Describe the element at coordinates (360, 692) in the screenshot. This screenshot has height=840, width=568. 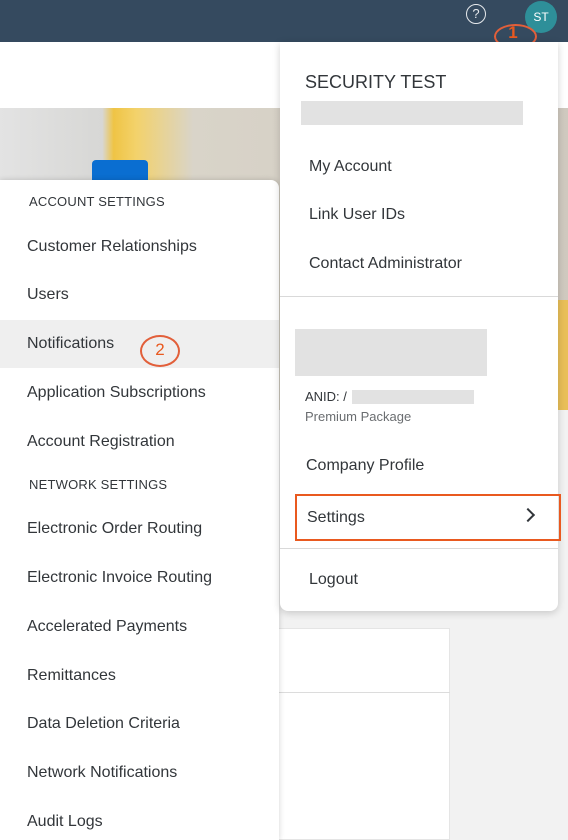
I see `background-card-divider` at that location.